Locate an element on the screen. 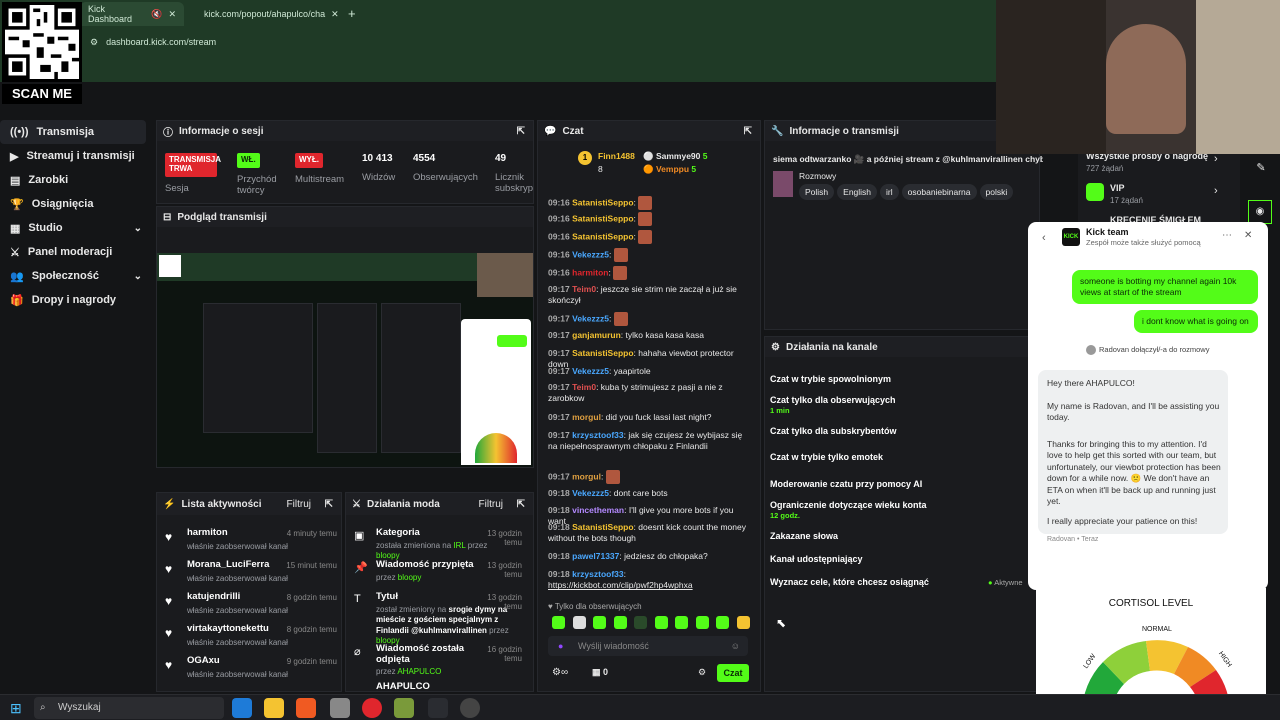  minecraft-icon is located at coordinates (404, 708).